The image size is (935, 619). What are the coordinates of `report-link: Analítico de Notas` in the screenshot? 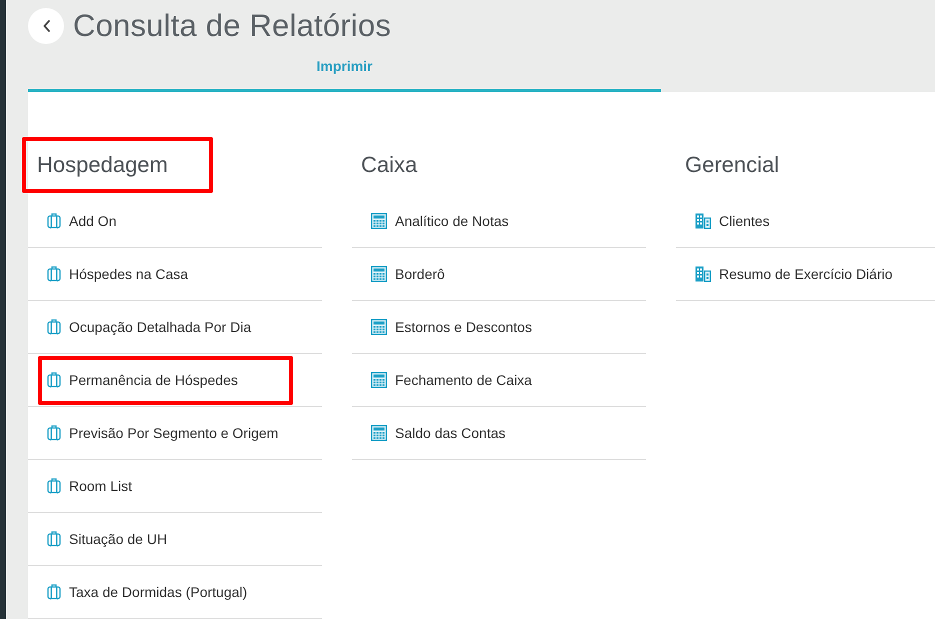 It's located at (489, 221).